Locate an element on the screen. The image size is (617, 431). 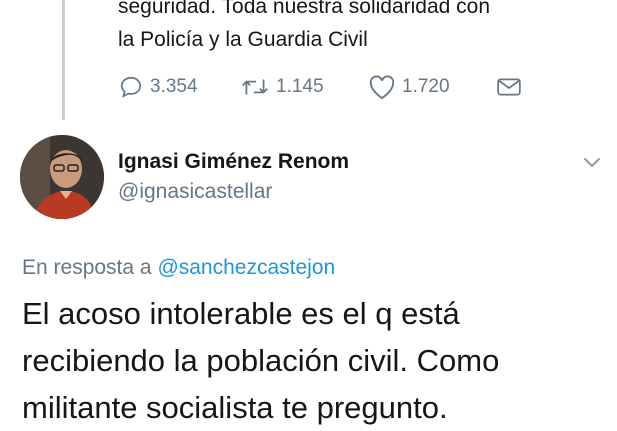
like-button: 1.720 is located at coordinates (409, 87).